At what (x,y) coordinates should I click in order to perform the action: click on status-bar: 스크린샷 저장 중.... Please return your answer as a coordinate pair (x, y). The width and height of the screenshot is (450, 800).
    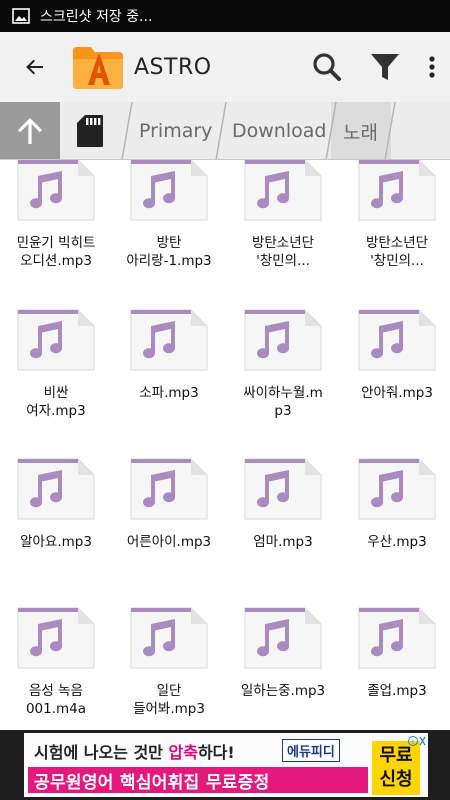
    Looking at the image, I should click on (225, 16).